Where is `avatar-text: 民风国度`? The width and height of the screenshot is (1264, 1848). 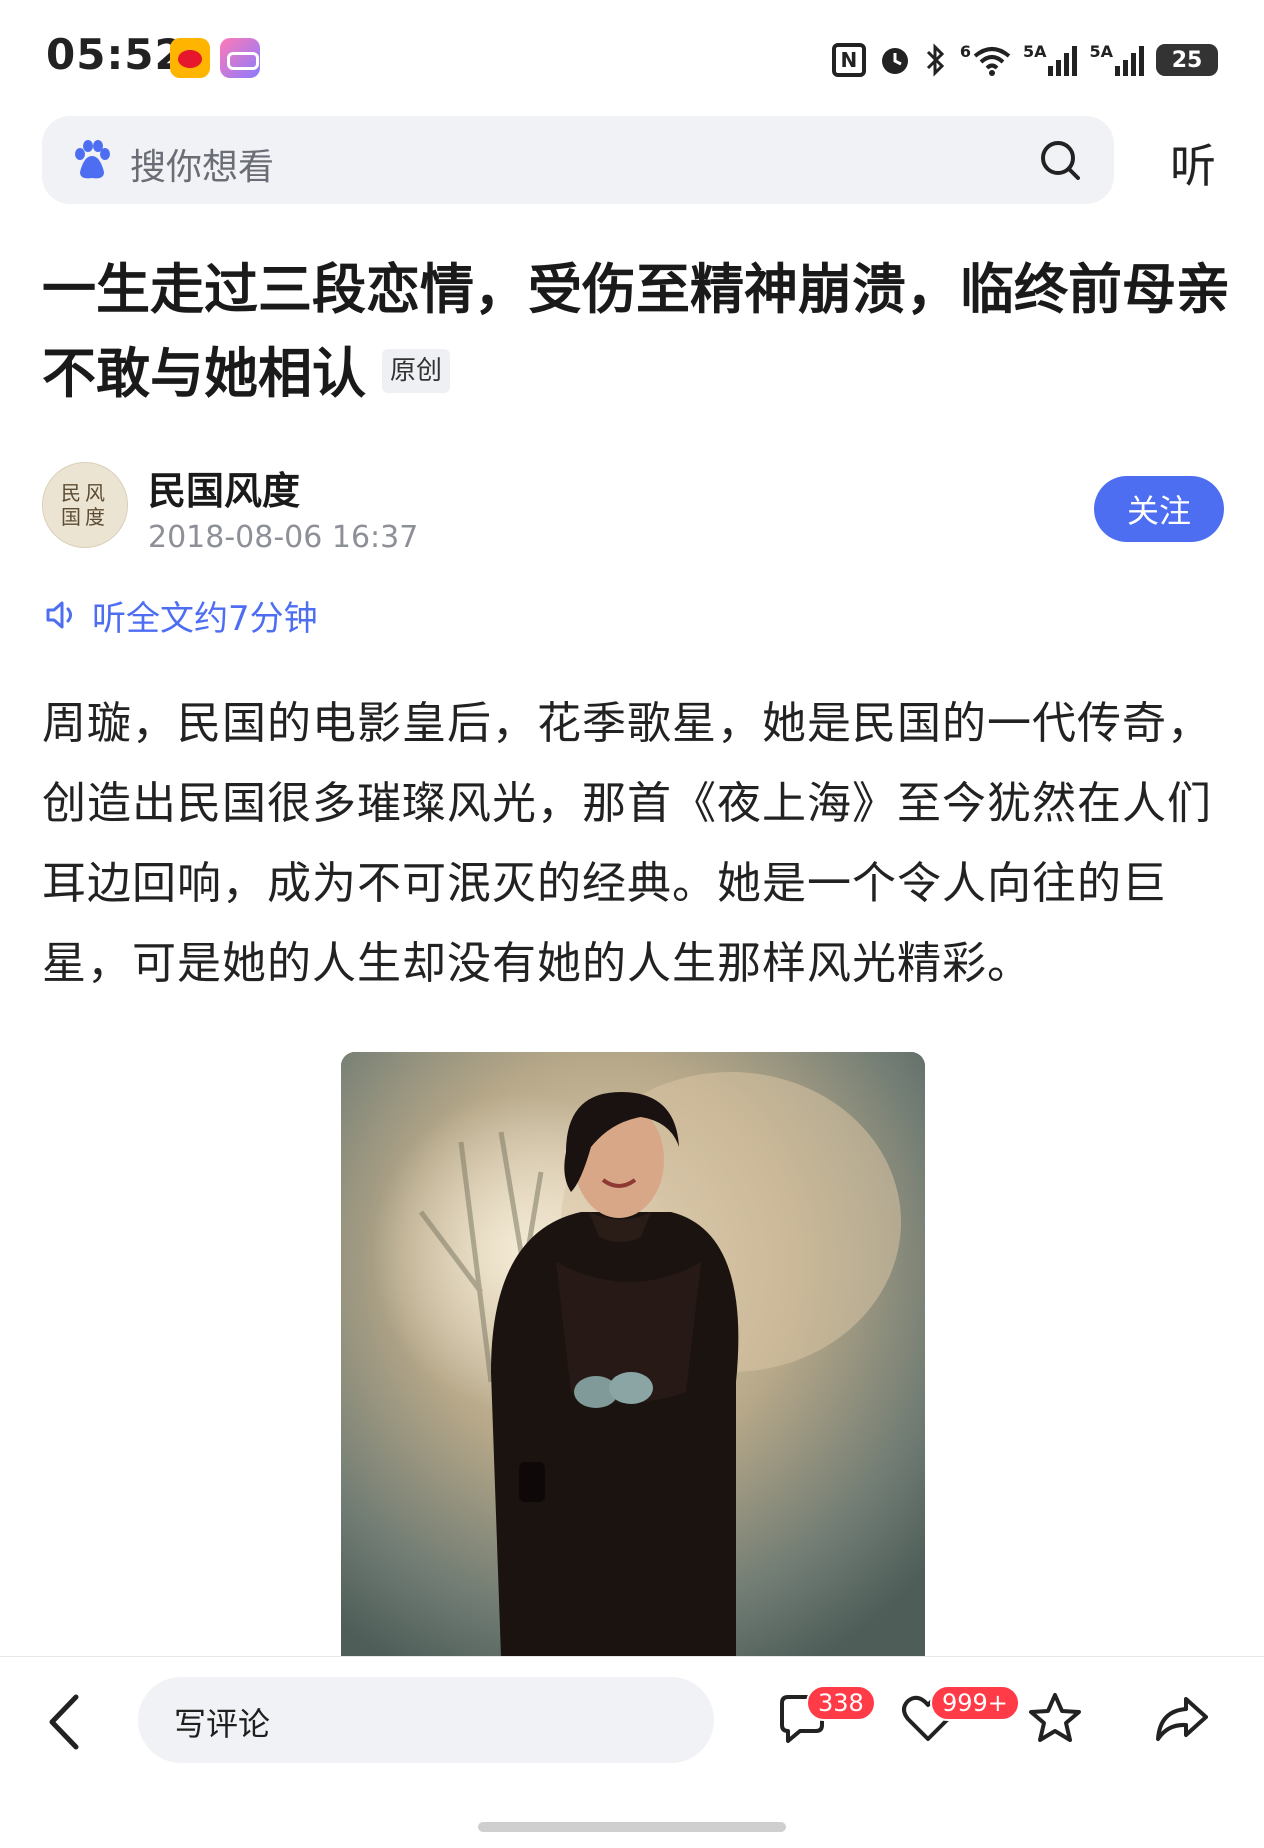
avatar-text: 民风国度 is located at coordinates (85, 505).